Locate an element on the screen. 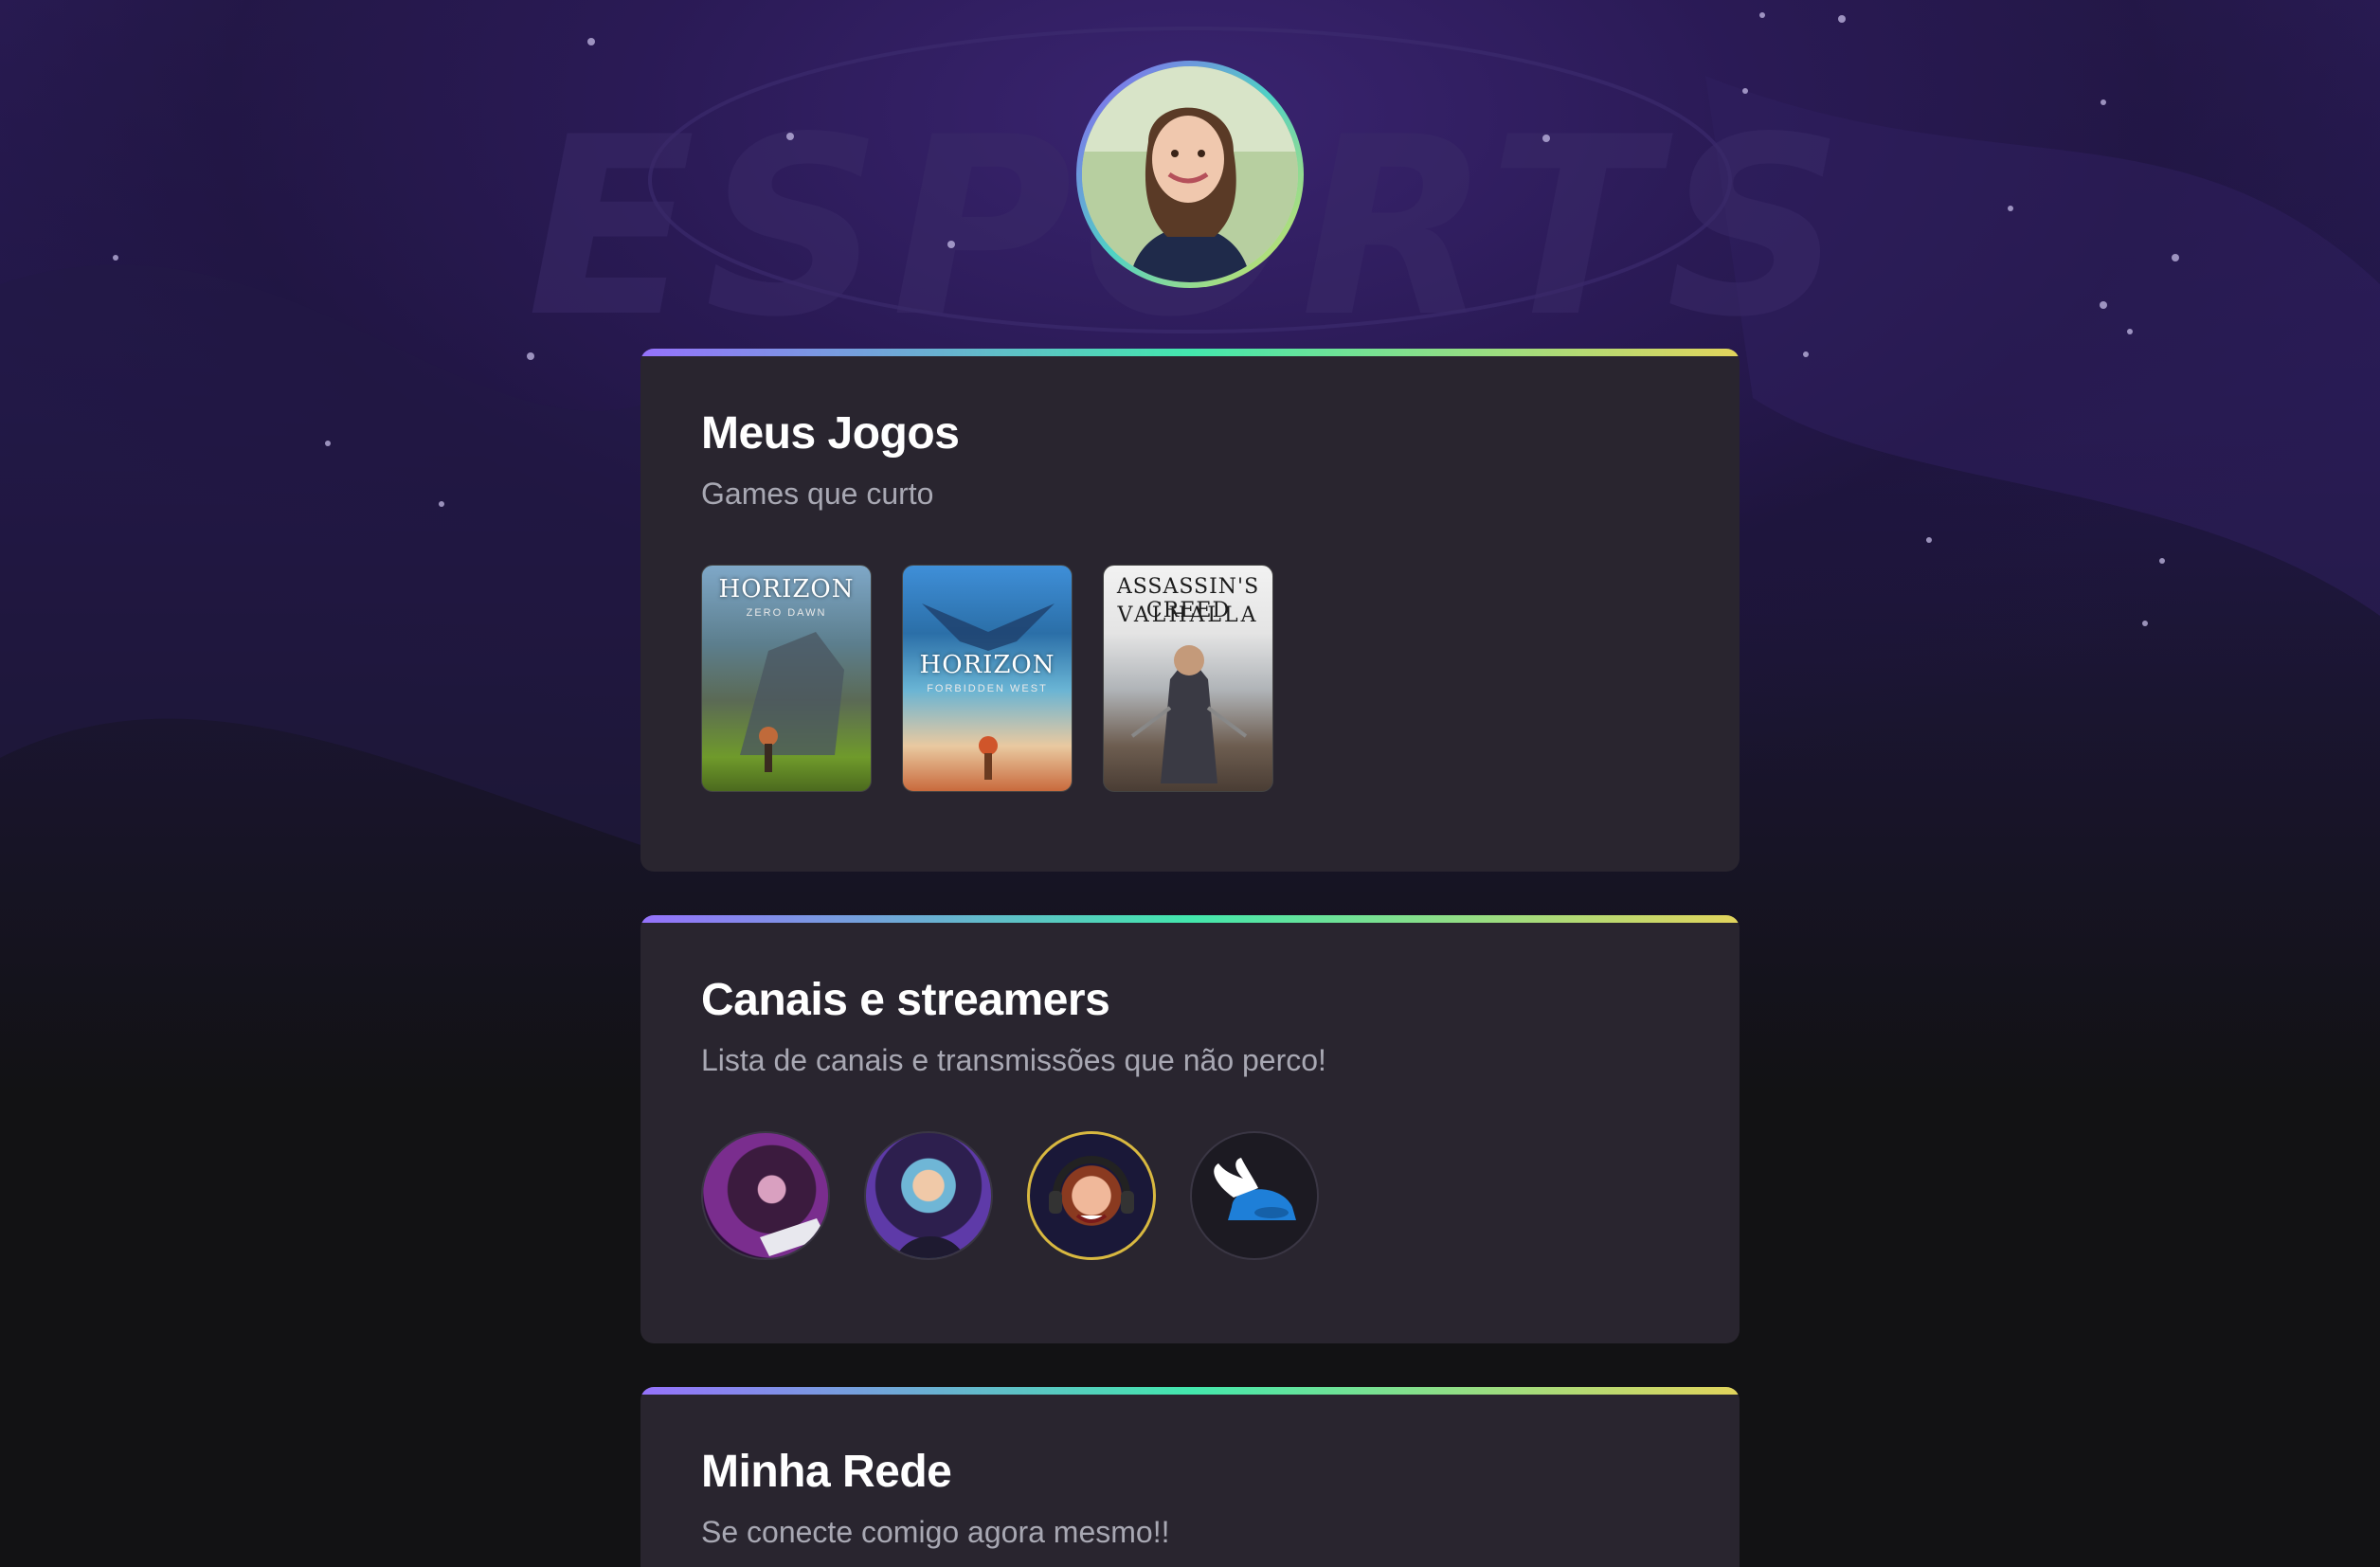  game-cover-horizon-forbidden-west: HORIZON FORBIDDEN WEST is located at coordinates (988, 678).